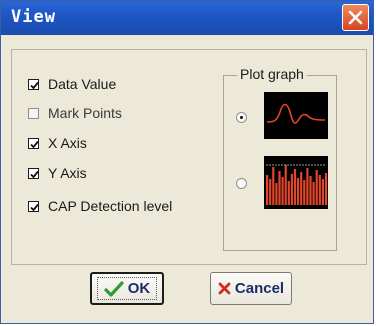 The image size is (376, 326). What do you see at coordinates (85, 113) in the screenshot?
I see `option-label: Mark Points` at bounding box center [85, 113].